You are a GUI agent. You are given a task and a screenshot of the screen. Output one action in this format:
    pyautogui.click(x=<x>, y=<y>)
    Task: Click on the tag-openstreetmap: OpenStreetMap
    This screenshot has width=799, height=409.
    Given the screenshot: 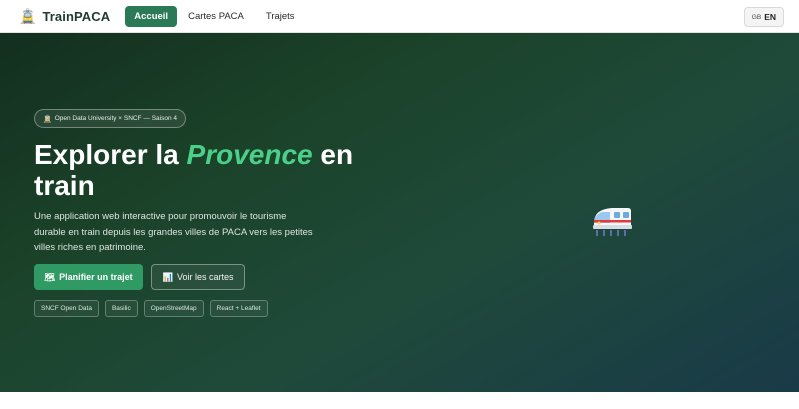 What is the action you would take?
    pyautogui.click(x=173, y=308)
    